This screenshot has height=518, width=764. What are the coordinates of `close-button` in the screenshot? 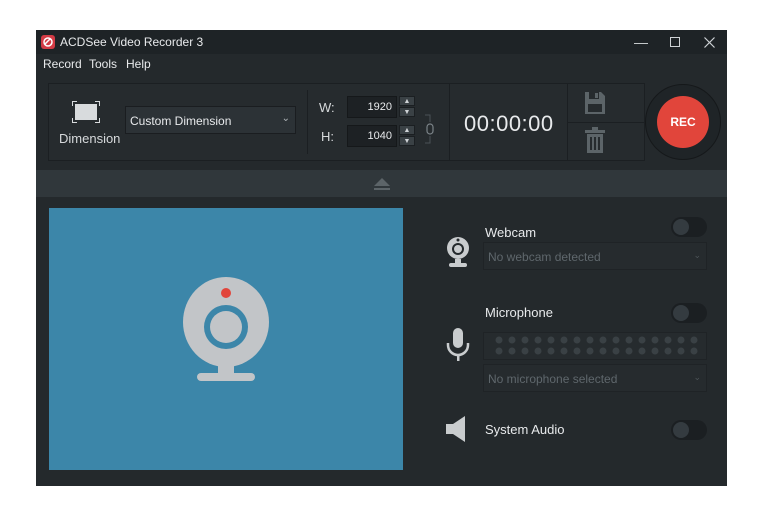 It's located at (709, 42).